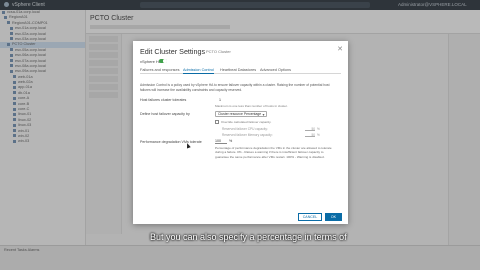 The image size is (480, 270). Describe the element at coordinates (310, 135) in the screenshot. I see `reserved-memory-input: 50` at that location.